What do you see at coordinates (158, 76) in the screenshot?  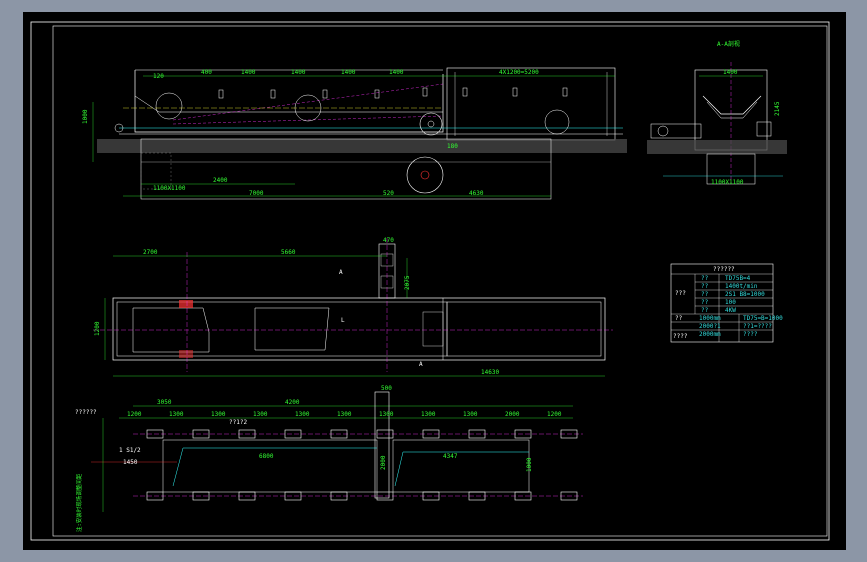 I see `dim-120: 120` at bounding box center [158, 76].